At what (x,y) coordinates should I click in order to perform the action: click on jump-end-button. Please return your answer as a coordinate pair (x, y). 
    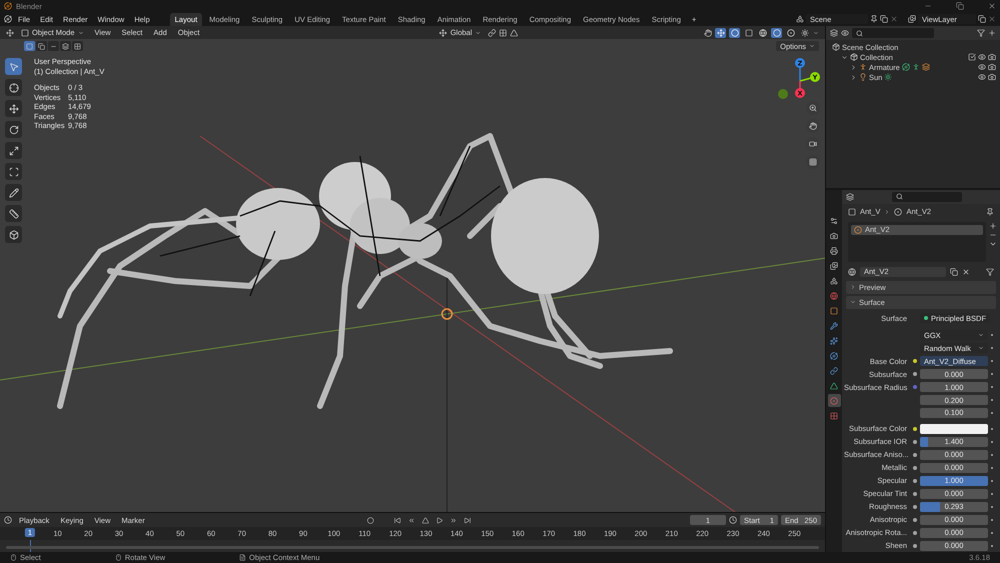
    Looking at the image, I should click on (468, 520).